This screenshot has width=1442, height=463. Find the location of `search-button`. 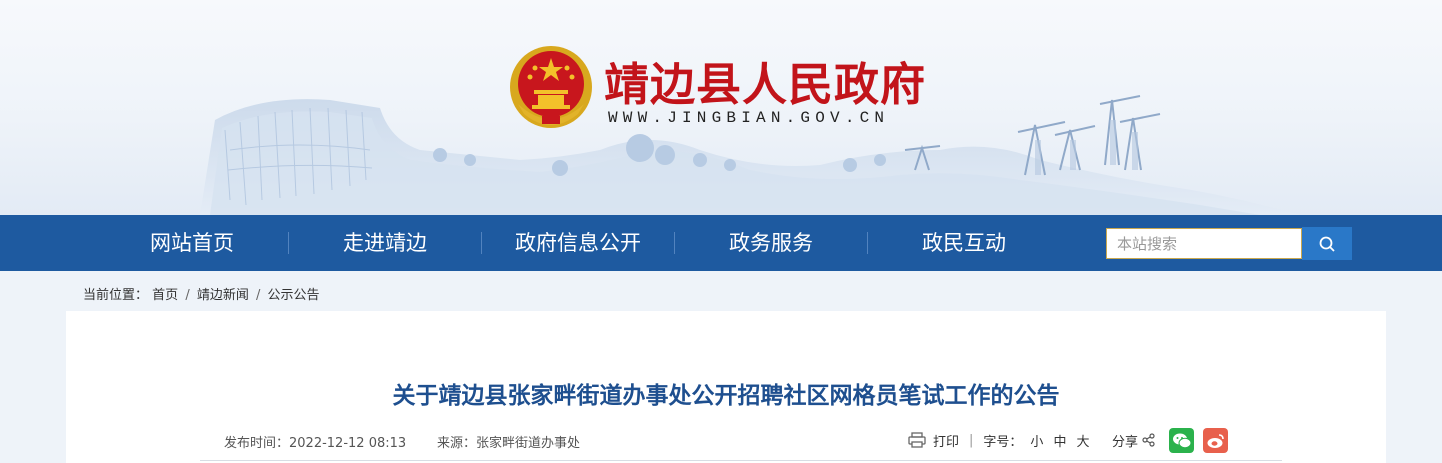

search-button is located at coordinates (1327, 243).